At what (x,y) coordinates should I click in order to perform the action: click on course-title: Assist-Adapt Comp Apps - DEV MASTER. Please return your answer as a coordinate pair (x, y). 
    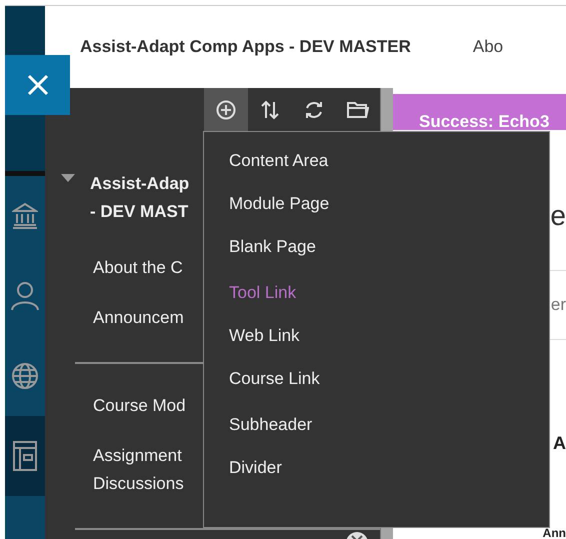
    Looking at the image, I should click on (245, 47).